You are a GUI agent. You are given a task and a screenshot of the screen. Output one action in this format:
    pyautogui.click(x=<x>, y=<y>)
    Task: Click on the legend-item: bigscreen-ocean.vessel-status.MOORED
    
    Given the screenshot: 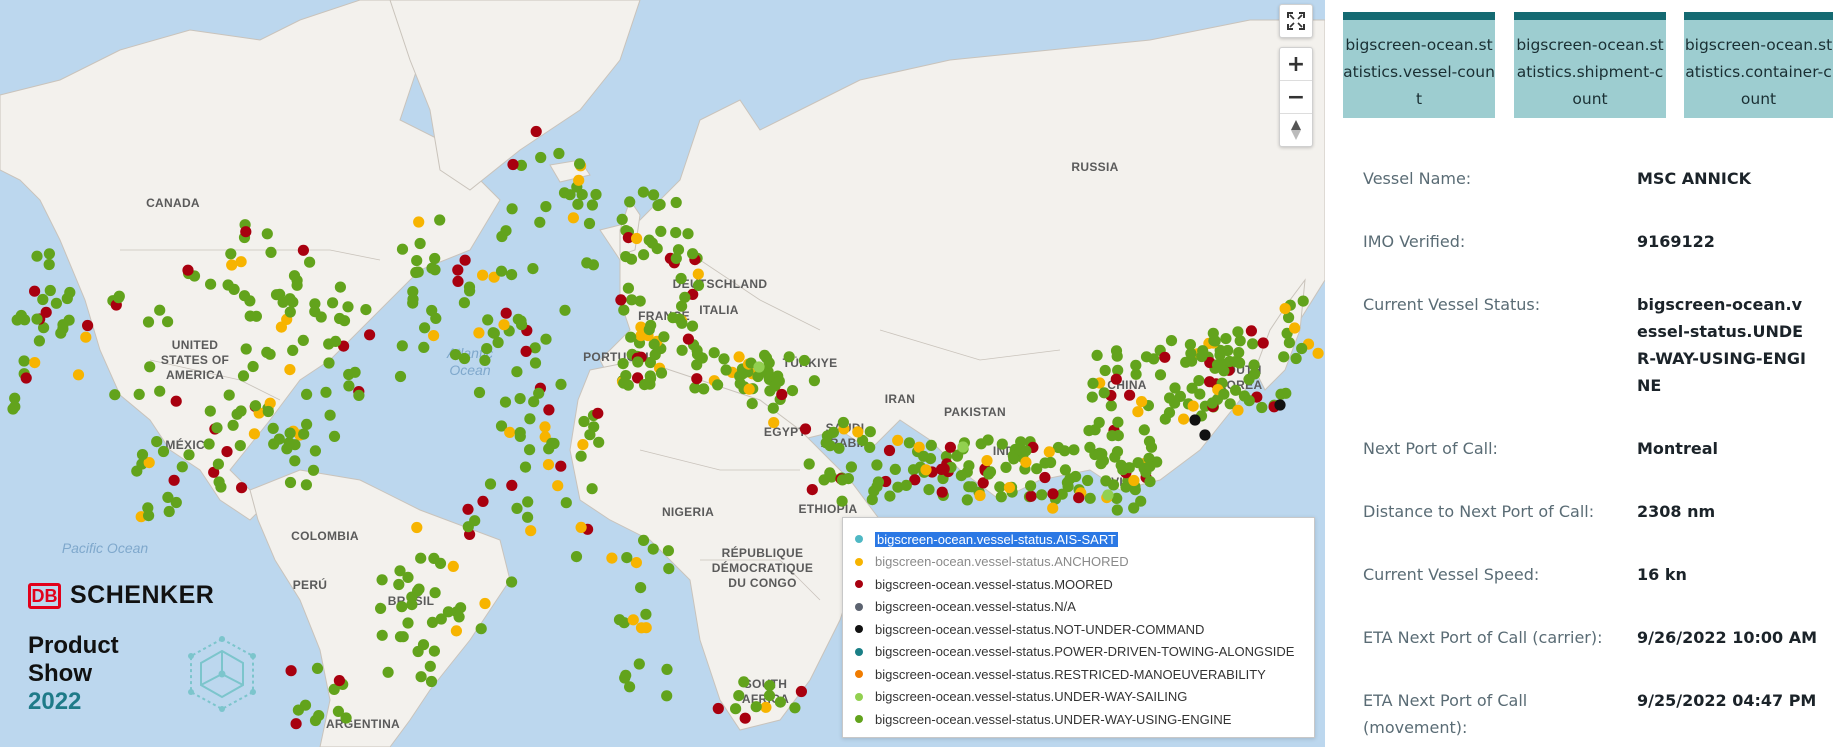 What is the action you would take?
    pyautogui.click(x=1078, y=584)
    